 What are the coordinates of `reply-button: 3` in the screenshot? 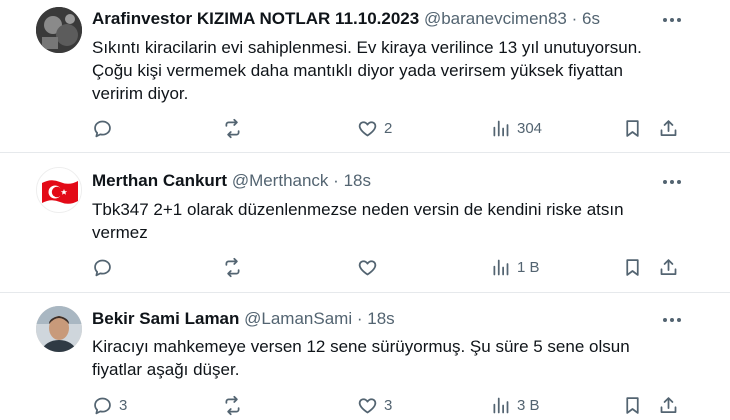 It's located at (109, 405).